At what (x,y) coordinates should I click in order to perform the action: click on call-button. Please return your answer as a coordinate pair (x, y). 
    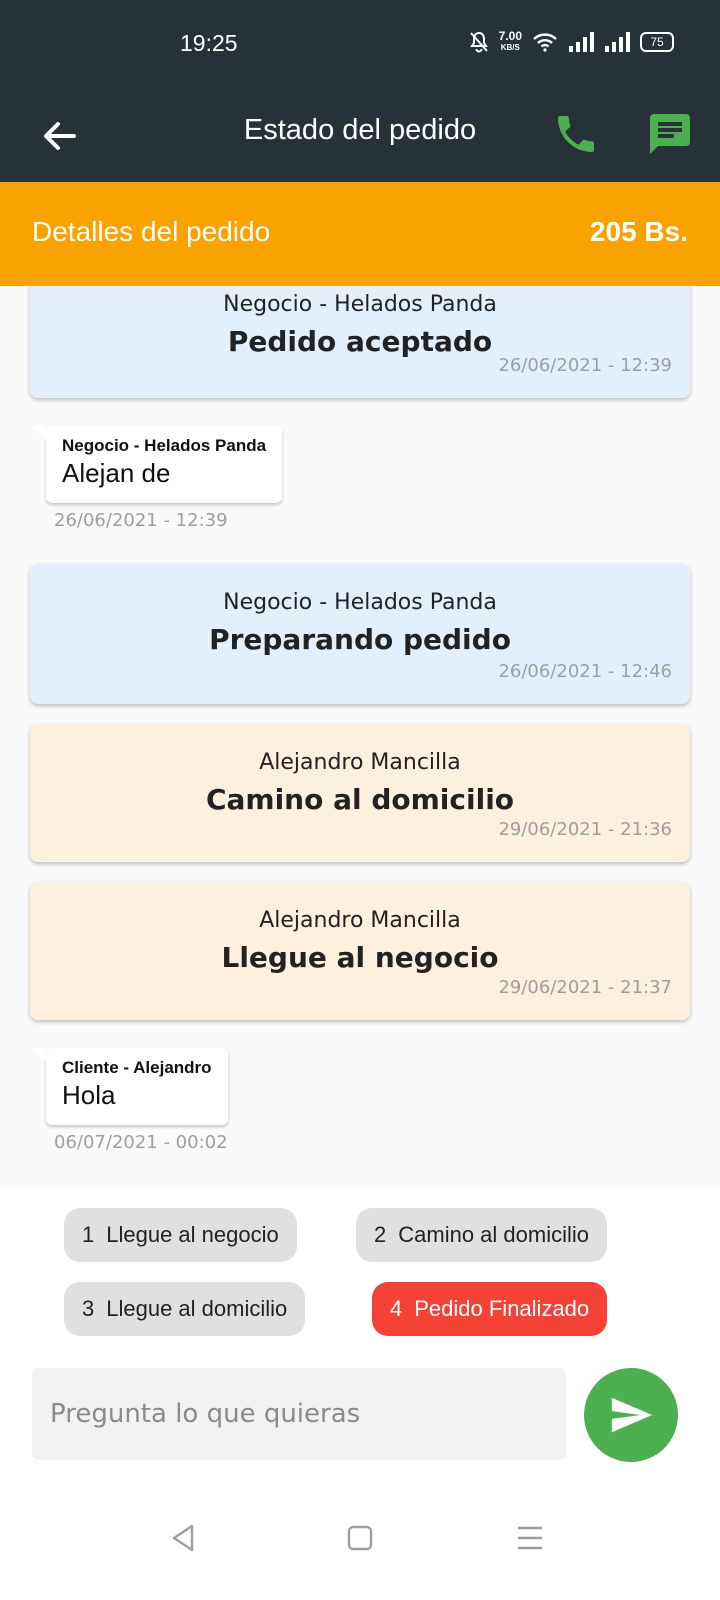
    Looking at the image, I should click on (576, 134).